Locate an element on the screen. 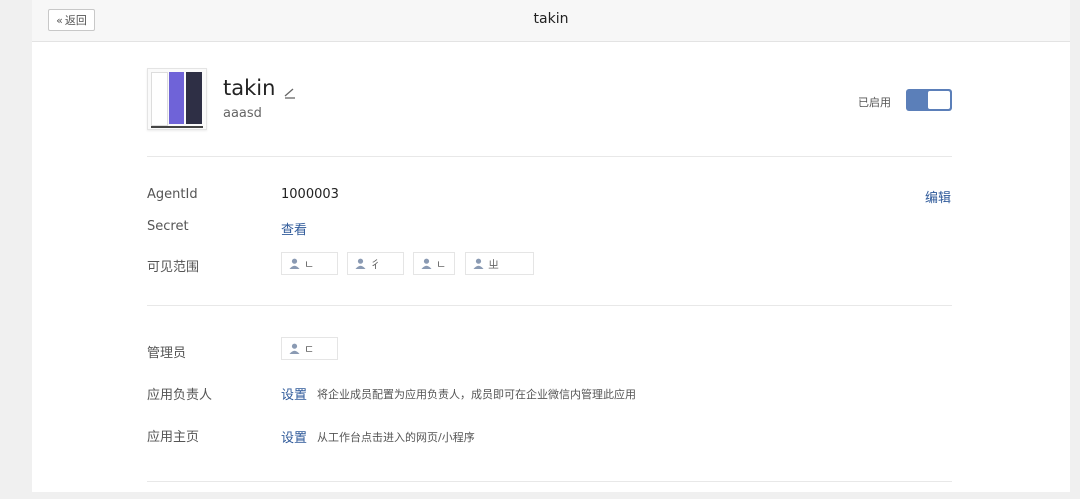 Image resolution: width=1080 pixels, height=499 pixels. edit-link: 编辑 is located at coordinates (938, 196).